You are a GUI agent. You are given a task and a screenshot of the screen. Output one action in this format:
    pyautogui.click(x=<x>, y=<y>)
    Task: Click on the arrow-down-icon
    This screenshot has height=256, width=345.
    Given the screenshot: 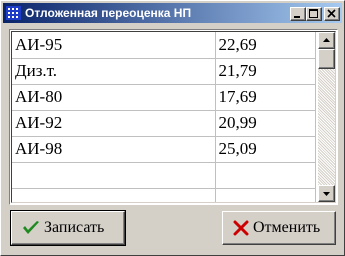 What is the action you would take?
    pyautogui.click(x=326, y=194)
    